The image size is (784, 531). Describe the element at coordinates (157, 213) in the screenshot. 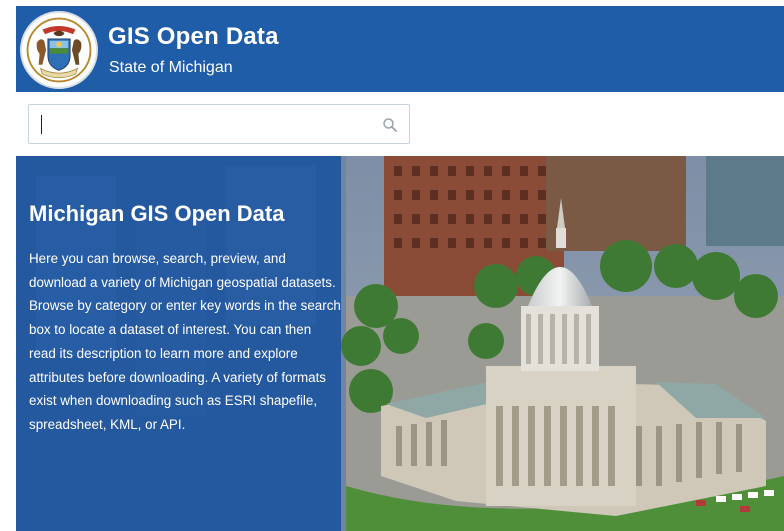

I see `hero-title: Michigan GIS Open Data` at that location.